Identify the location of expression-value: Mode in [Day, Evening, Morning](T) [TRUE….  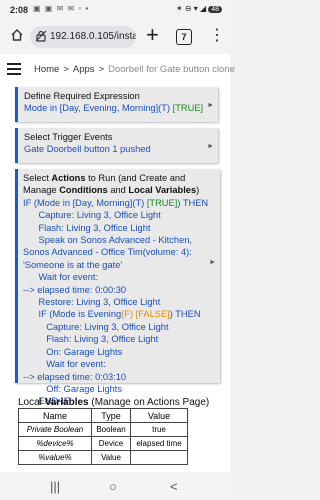
(114, 108).